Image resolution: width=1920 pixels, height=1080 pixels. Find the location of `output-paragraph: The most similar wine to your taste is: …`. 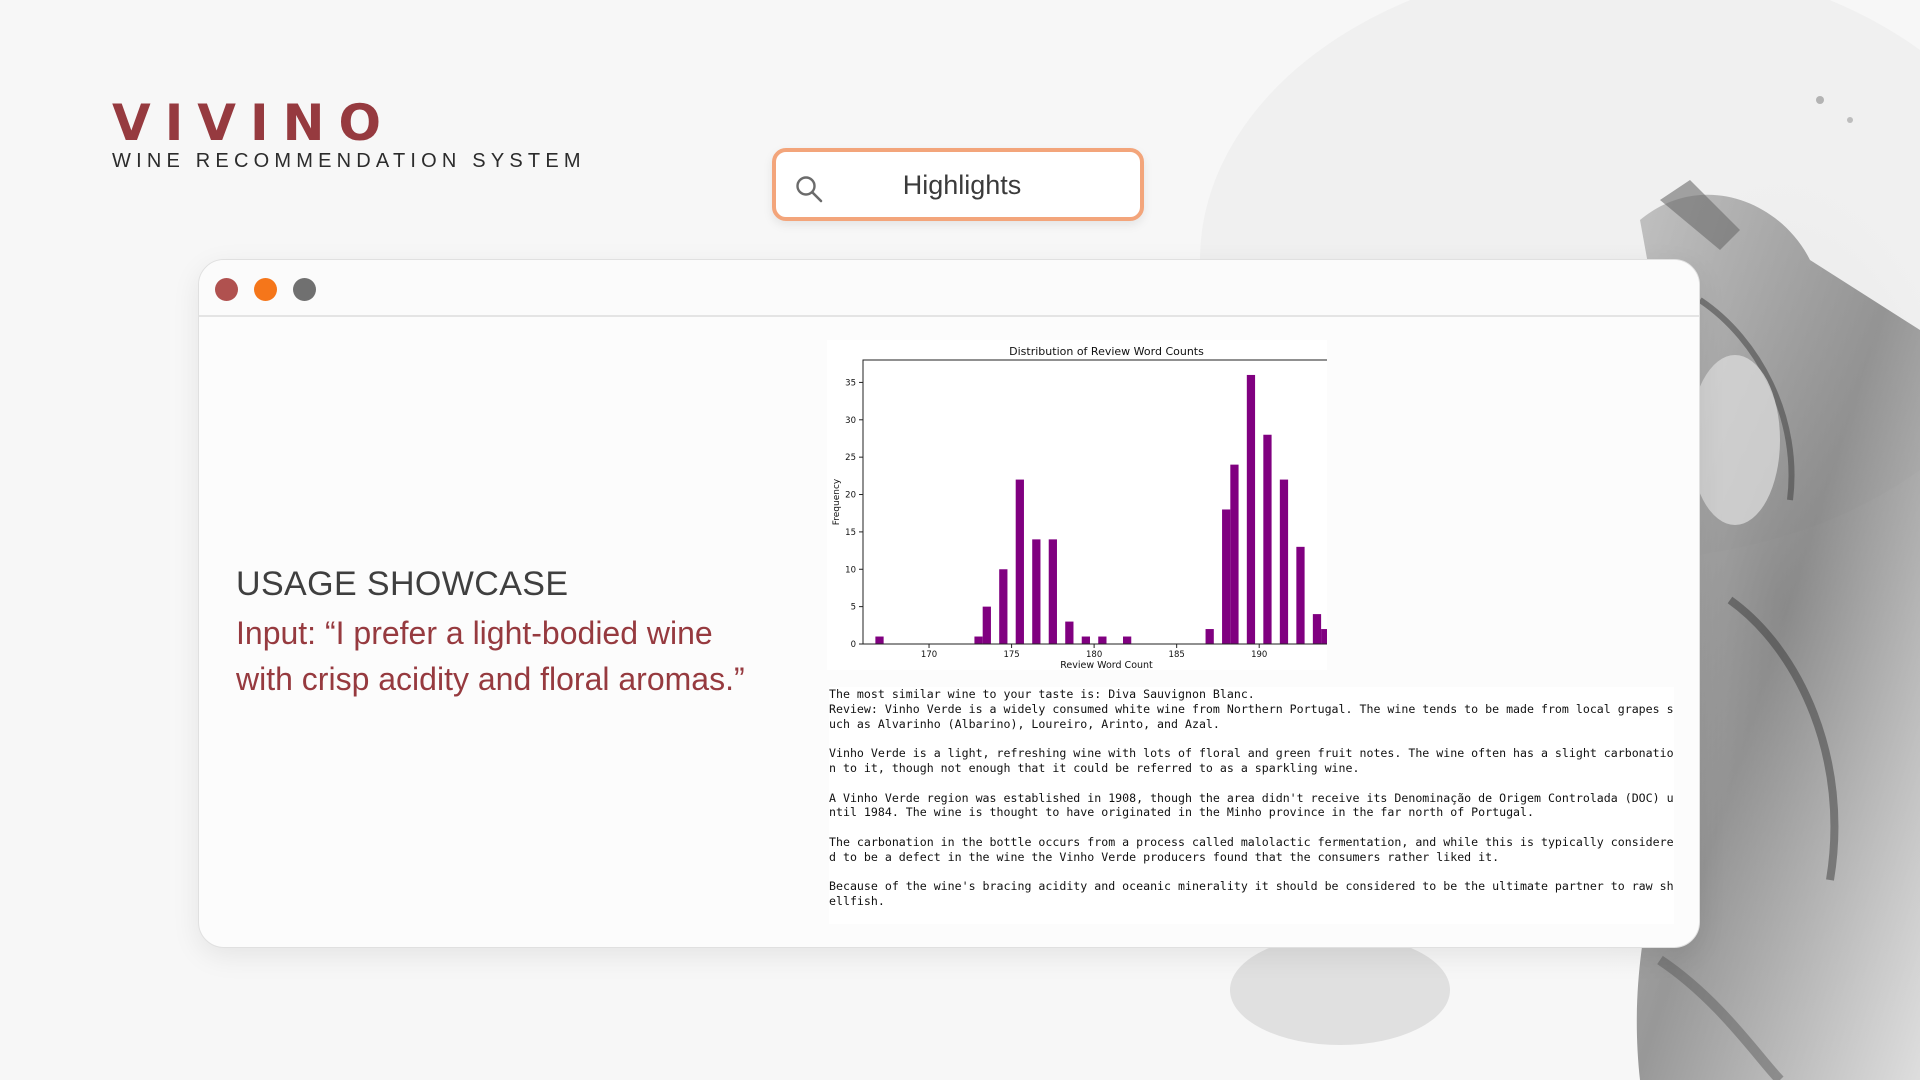

output-paragraph: The most similar wine to your taste is: … is located at coordinates (1251, 709).